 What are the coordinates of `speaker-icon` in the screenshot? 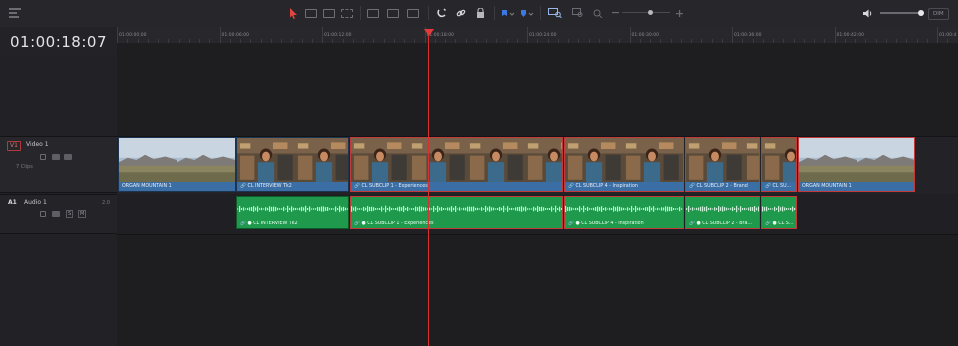 It's located at (868, 13).